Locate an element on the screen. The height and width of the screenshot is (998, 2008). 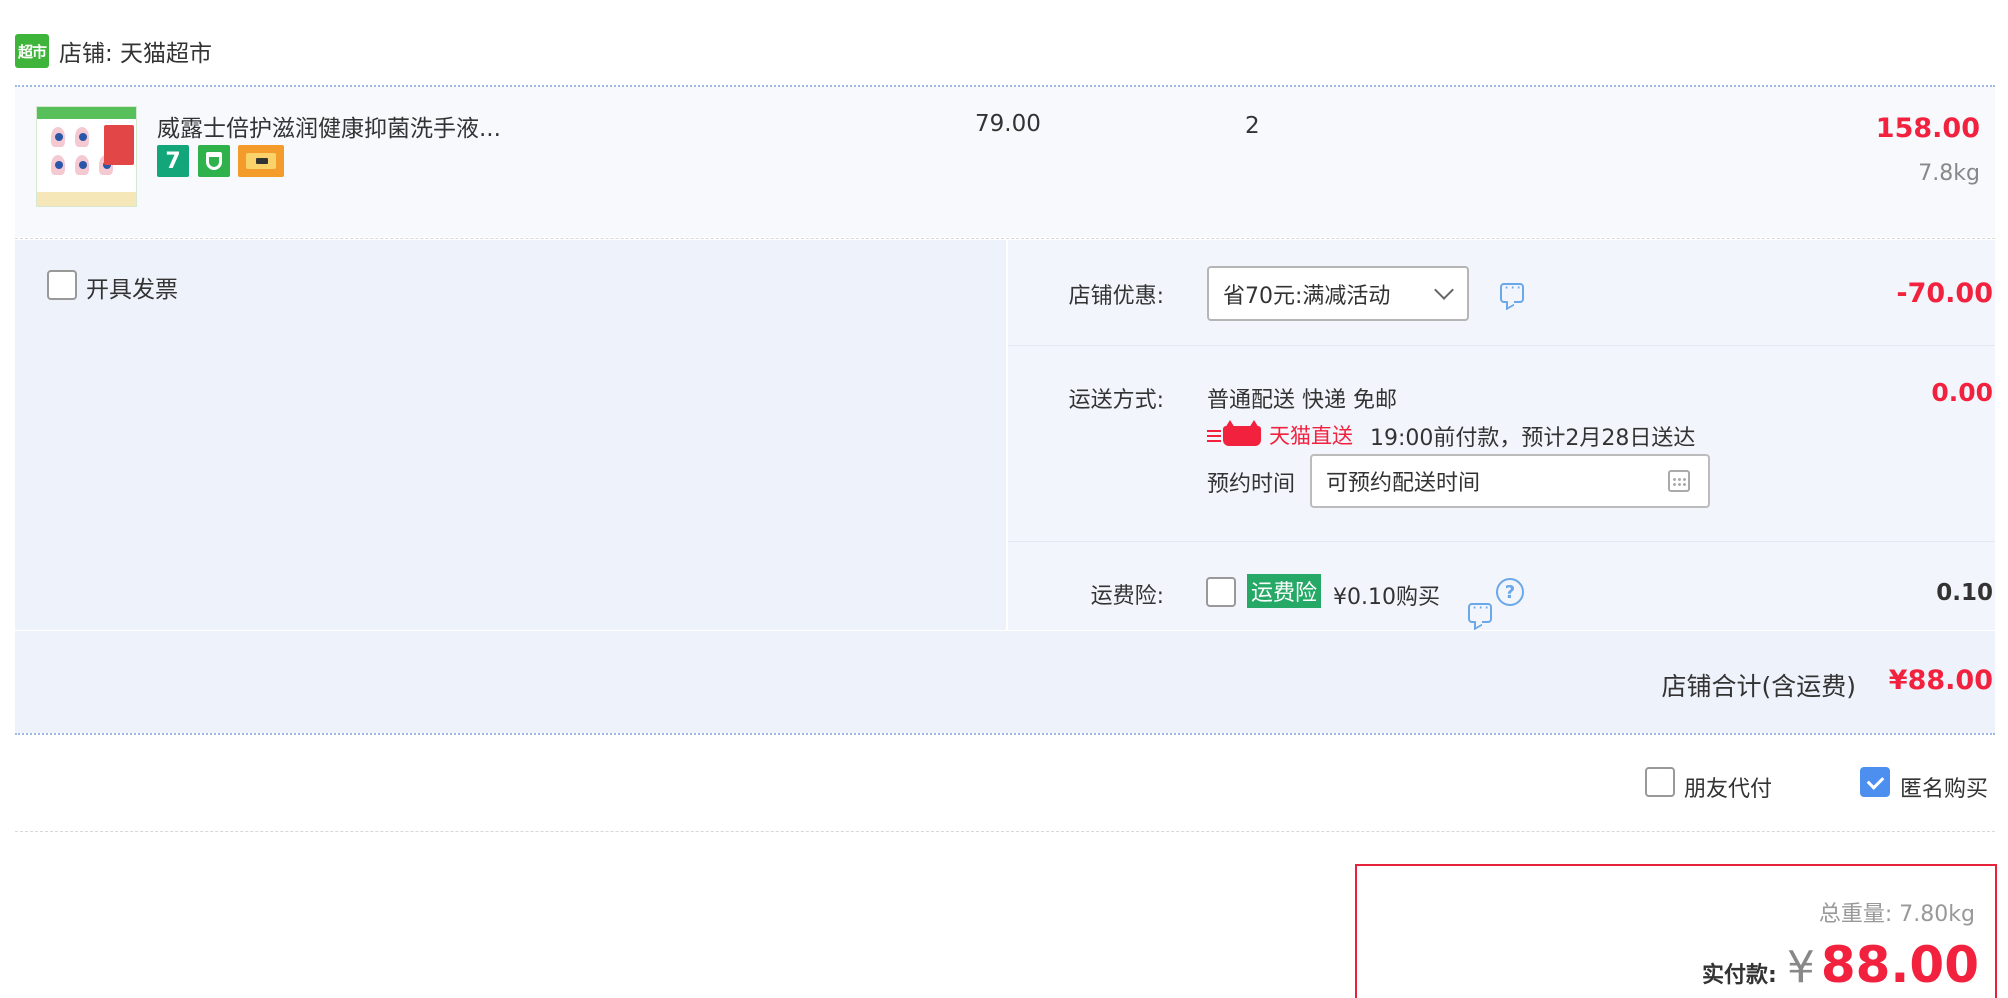
appointment-time-input: 可预约配送时间 is located at coordinates (1510, 481).